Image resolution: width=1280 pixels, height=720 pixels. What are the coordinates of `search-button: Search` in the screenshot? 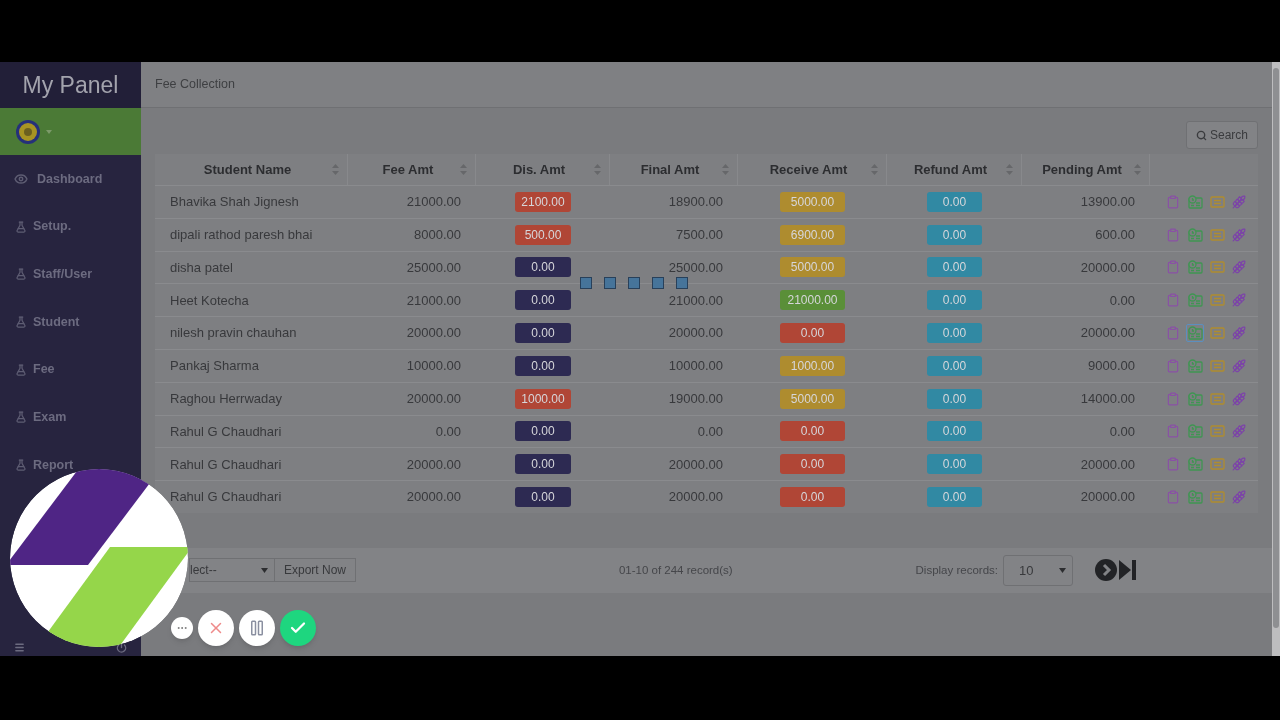 It's located at (1221, 135).